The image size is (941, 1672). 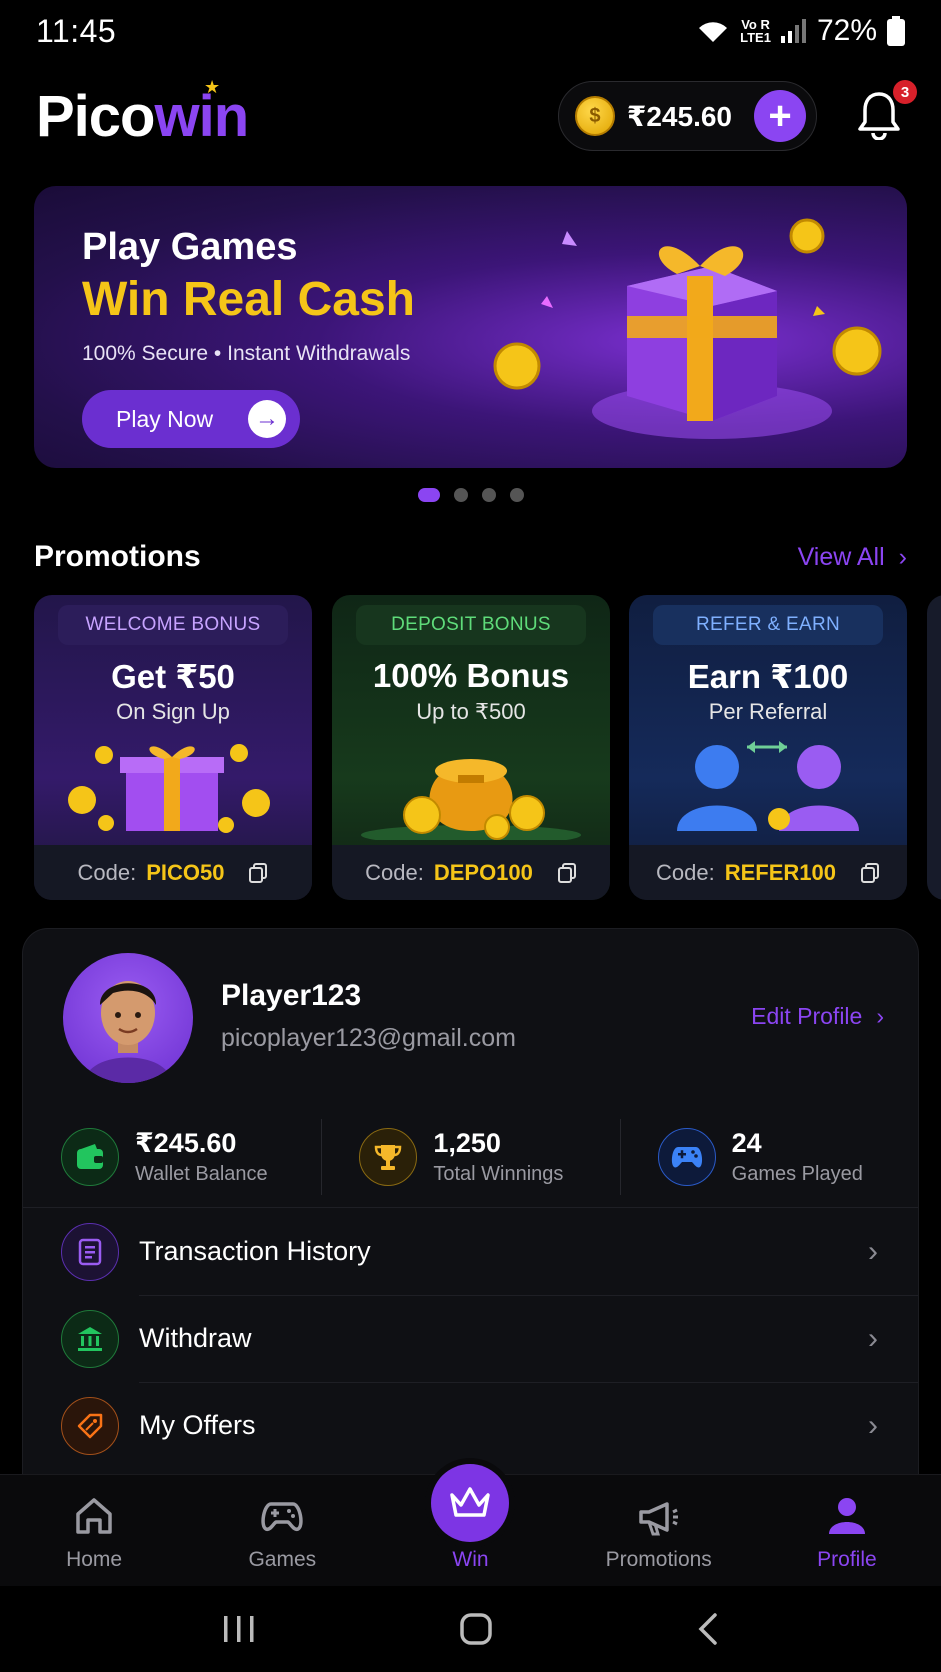 I want to click on promo-headline: Get ₹50, so click(x=173, y=676).